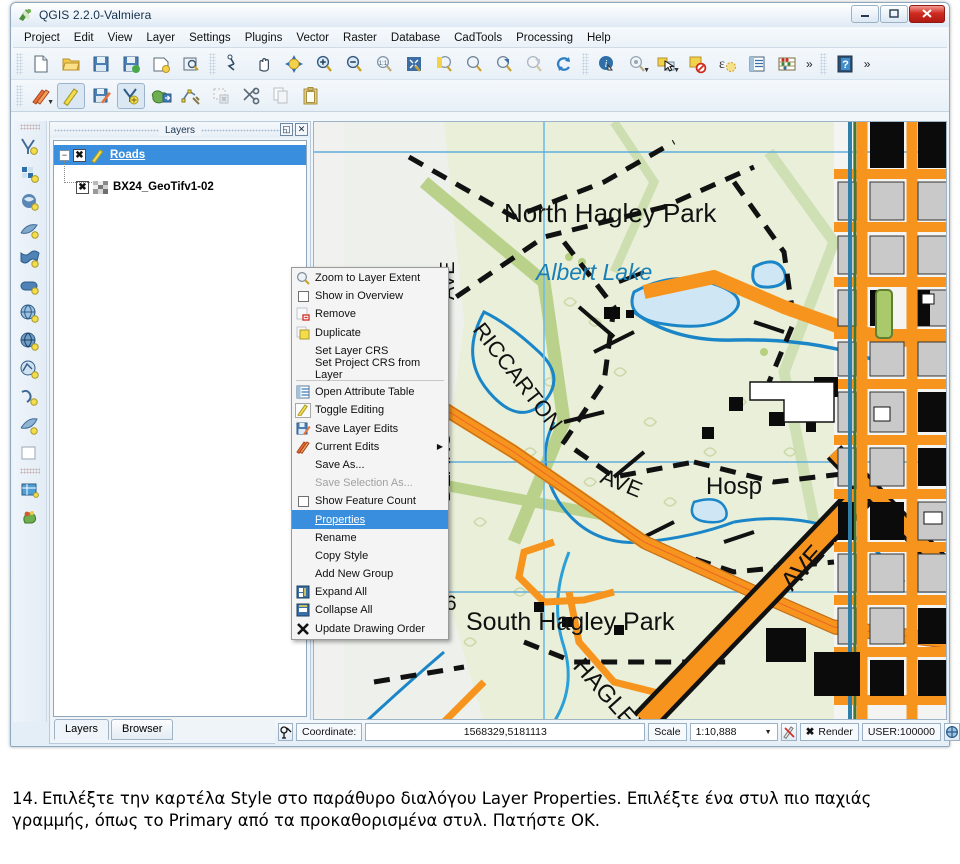 The height and width of the screenshot is (864, 960). Describe the element at coordinates (504, 64) in the screenshot. I see `zoom-last-icon` at that location.